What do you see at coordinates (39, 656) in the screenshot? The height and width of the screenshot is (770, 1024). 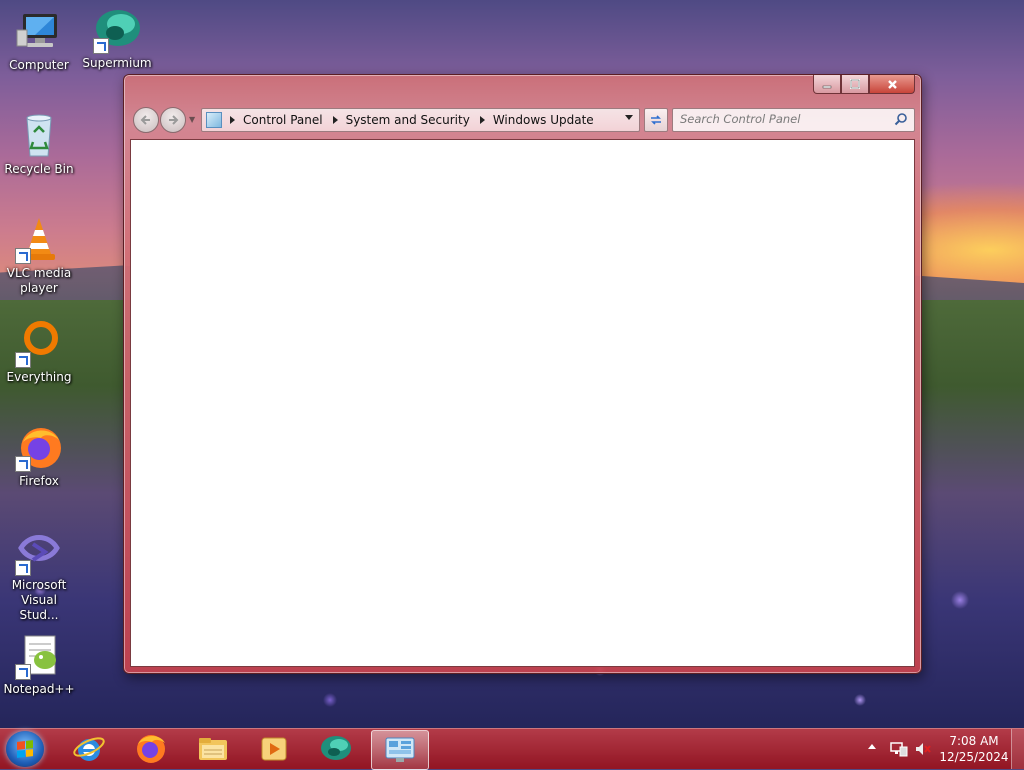 I see `notepad-plus-plus-icon` at bounding box center [39, 656].